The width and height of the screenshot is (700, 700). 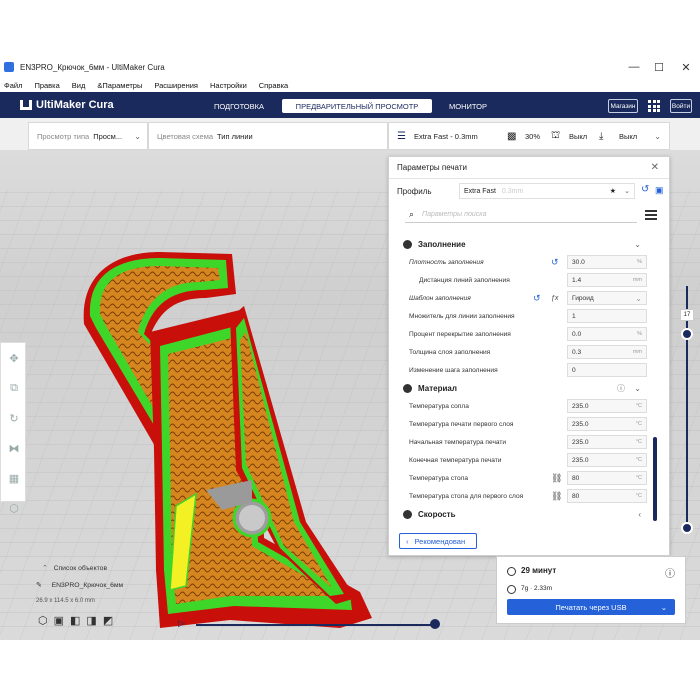 What do you see at coordinates (45, 568) in the screenshot?
I see `chevron-up-icon: ⌃` at bounding box center [45, 568].